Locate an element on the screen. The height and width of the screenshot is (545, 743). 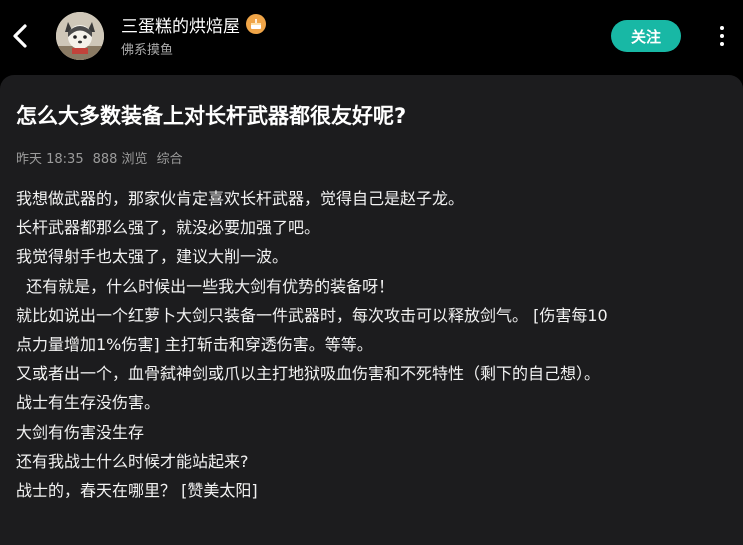
content-line: 我觉得射手也太强了，建议大削一波。 is located at coordinates (152, 257).